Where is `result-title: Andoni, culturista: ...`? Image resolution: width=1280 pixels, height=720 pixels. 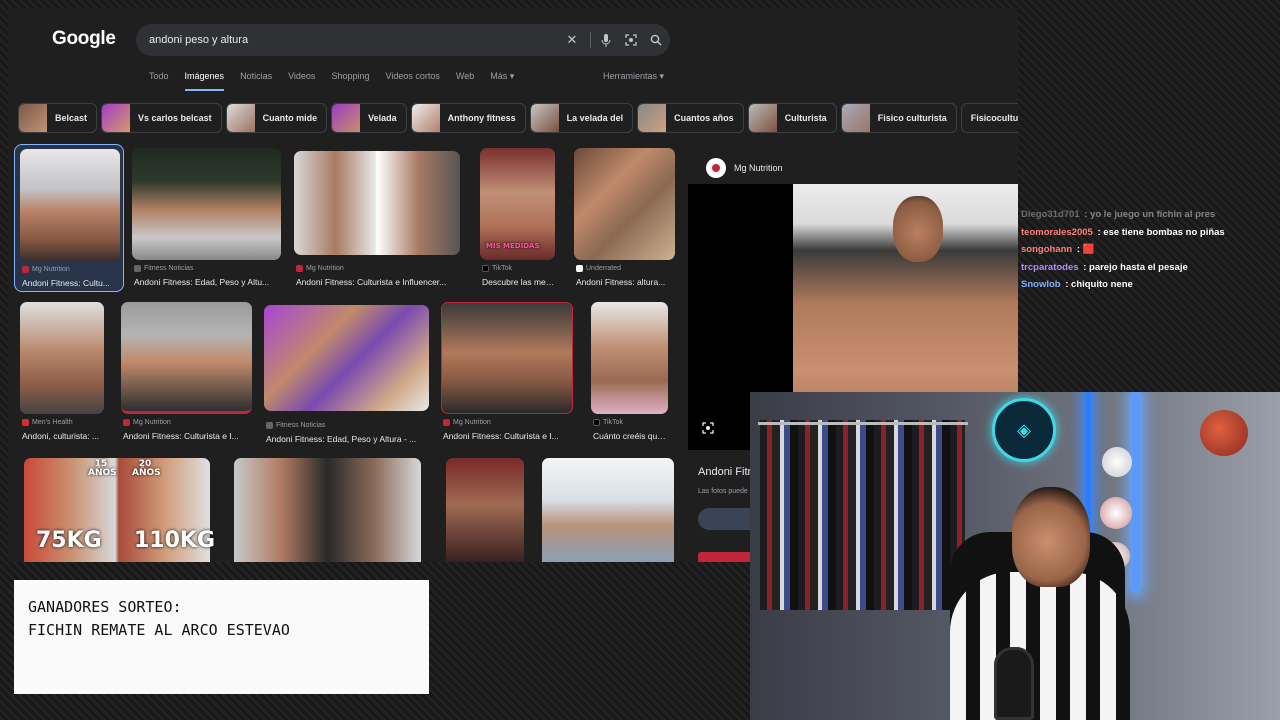 result-title: Andoni, culturista: ... is located at coordinates (61, 436).